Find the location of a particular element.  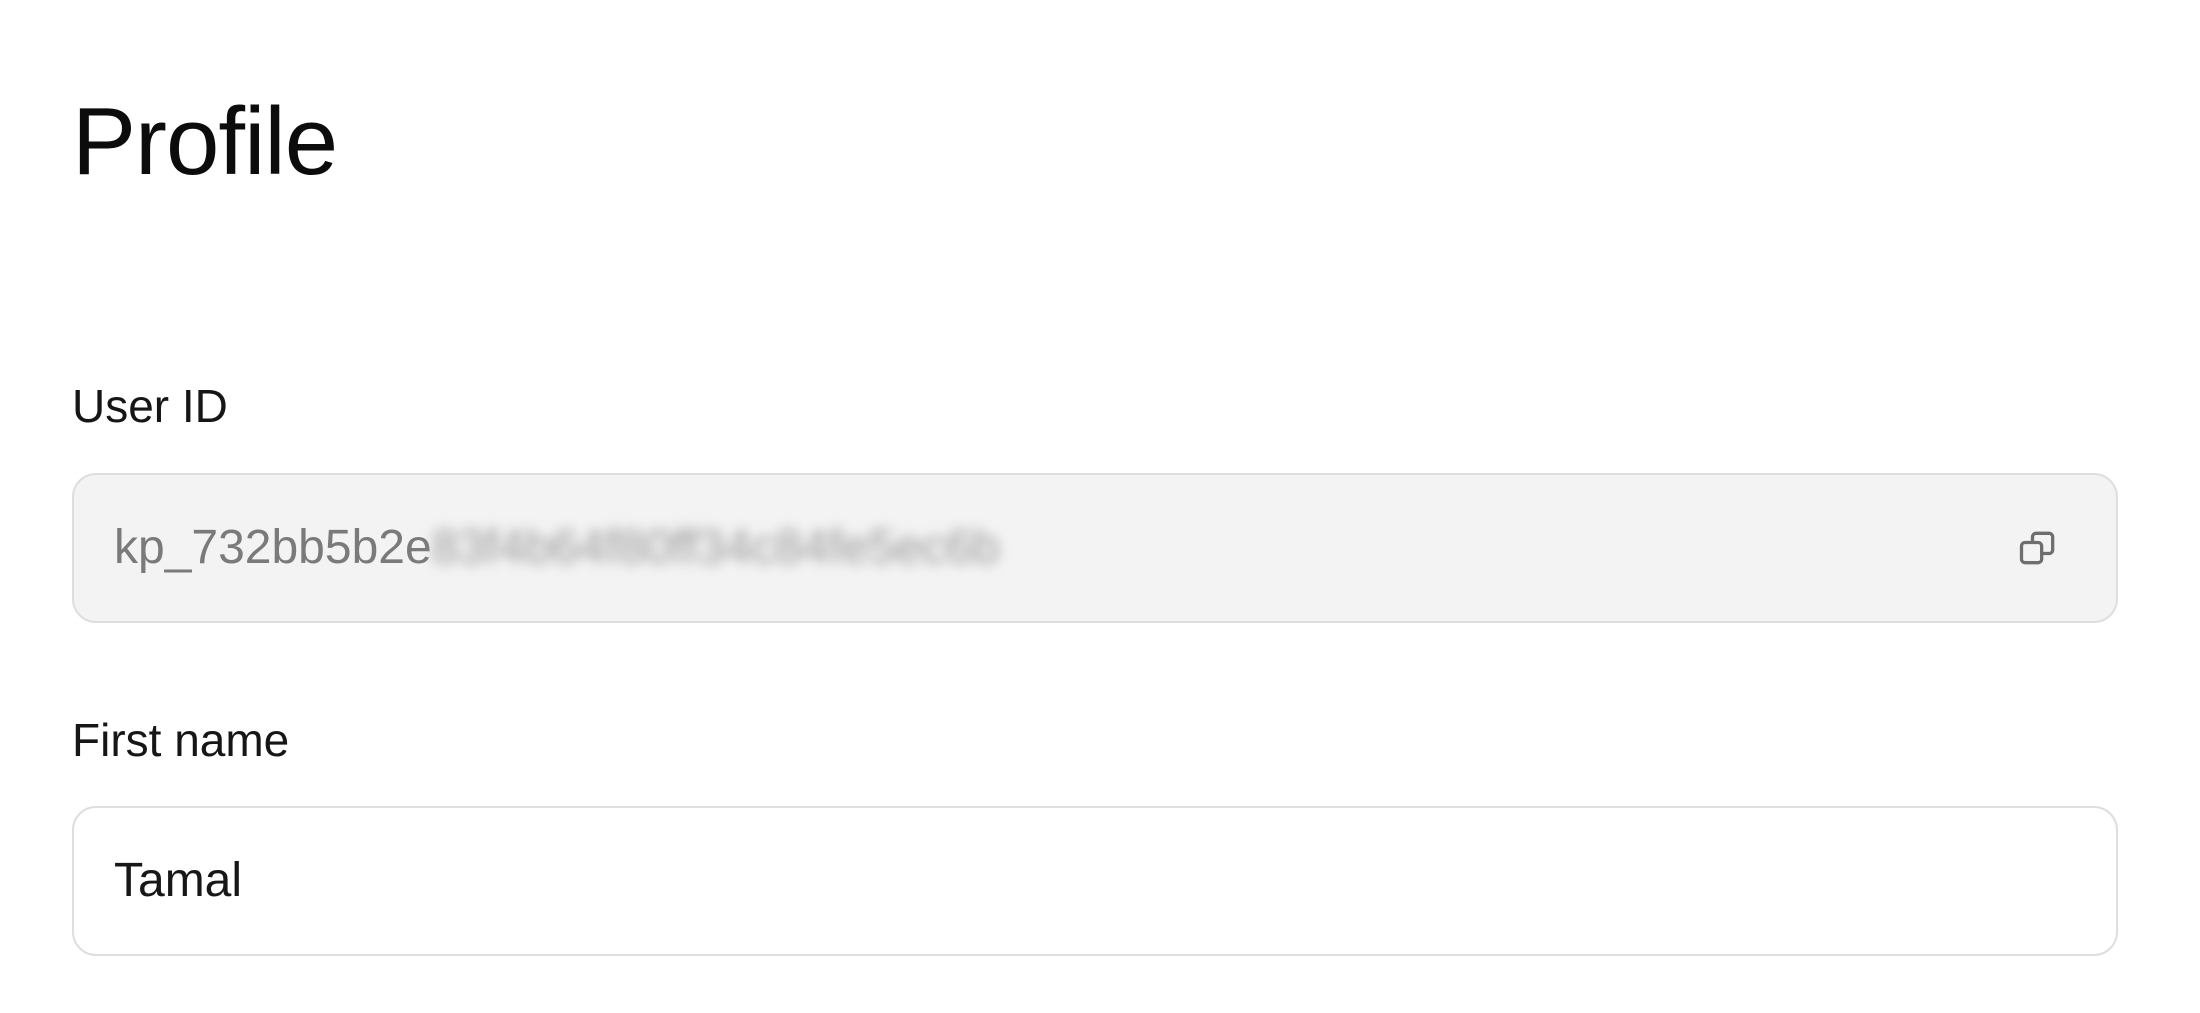

user-id-value: kp_732bb5b2e83f4b64f80ff34c84fe5ec6b is located at coordinates (556, 548).